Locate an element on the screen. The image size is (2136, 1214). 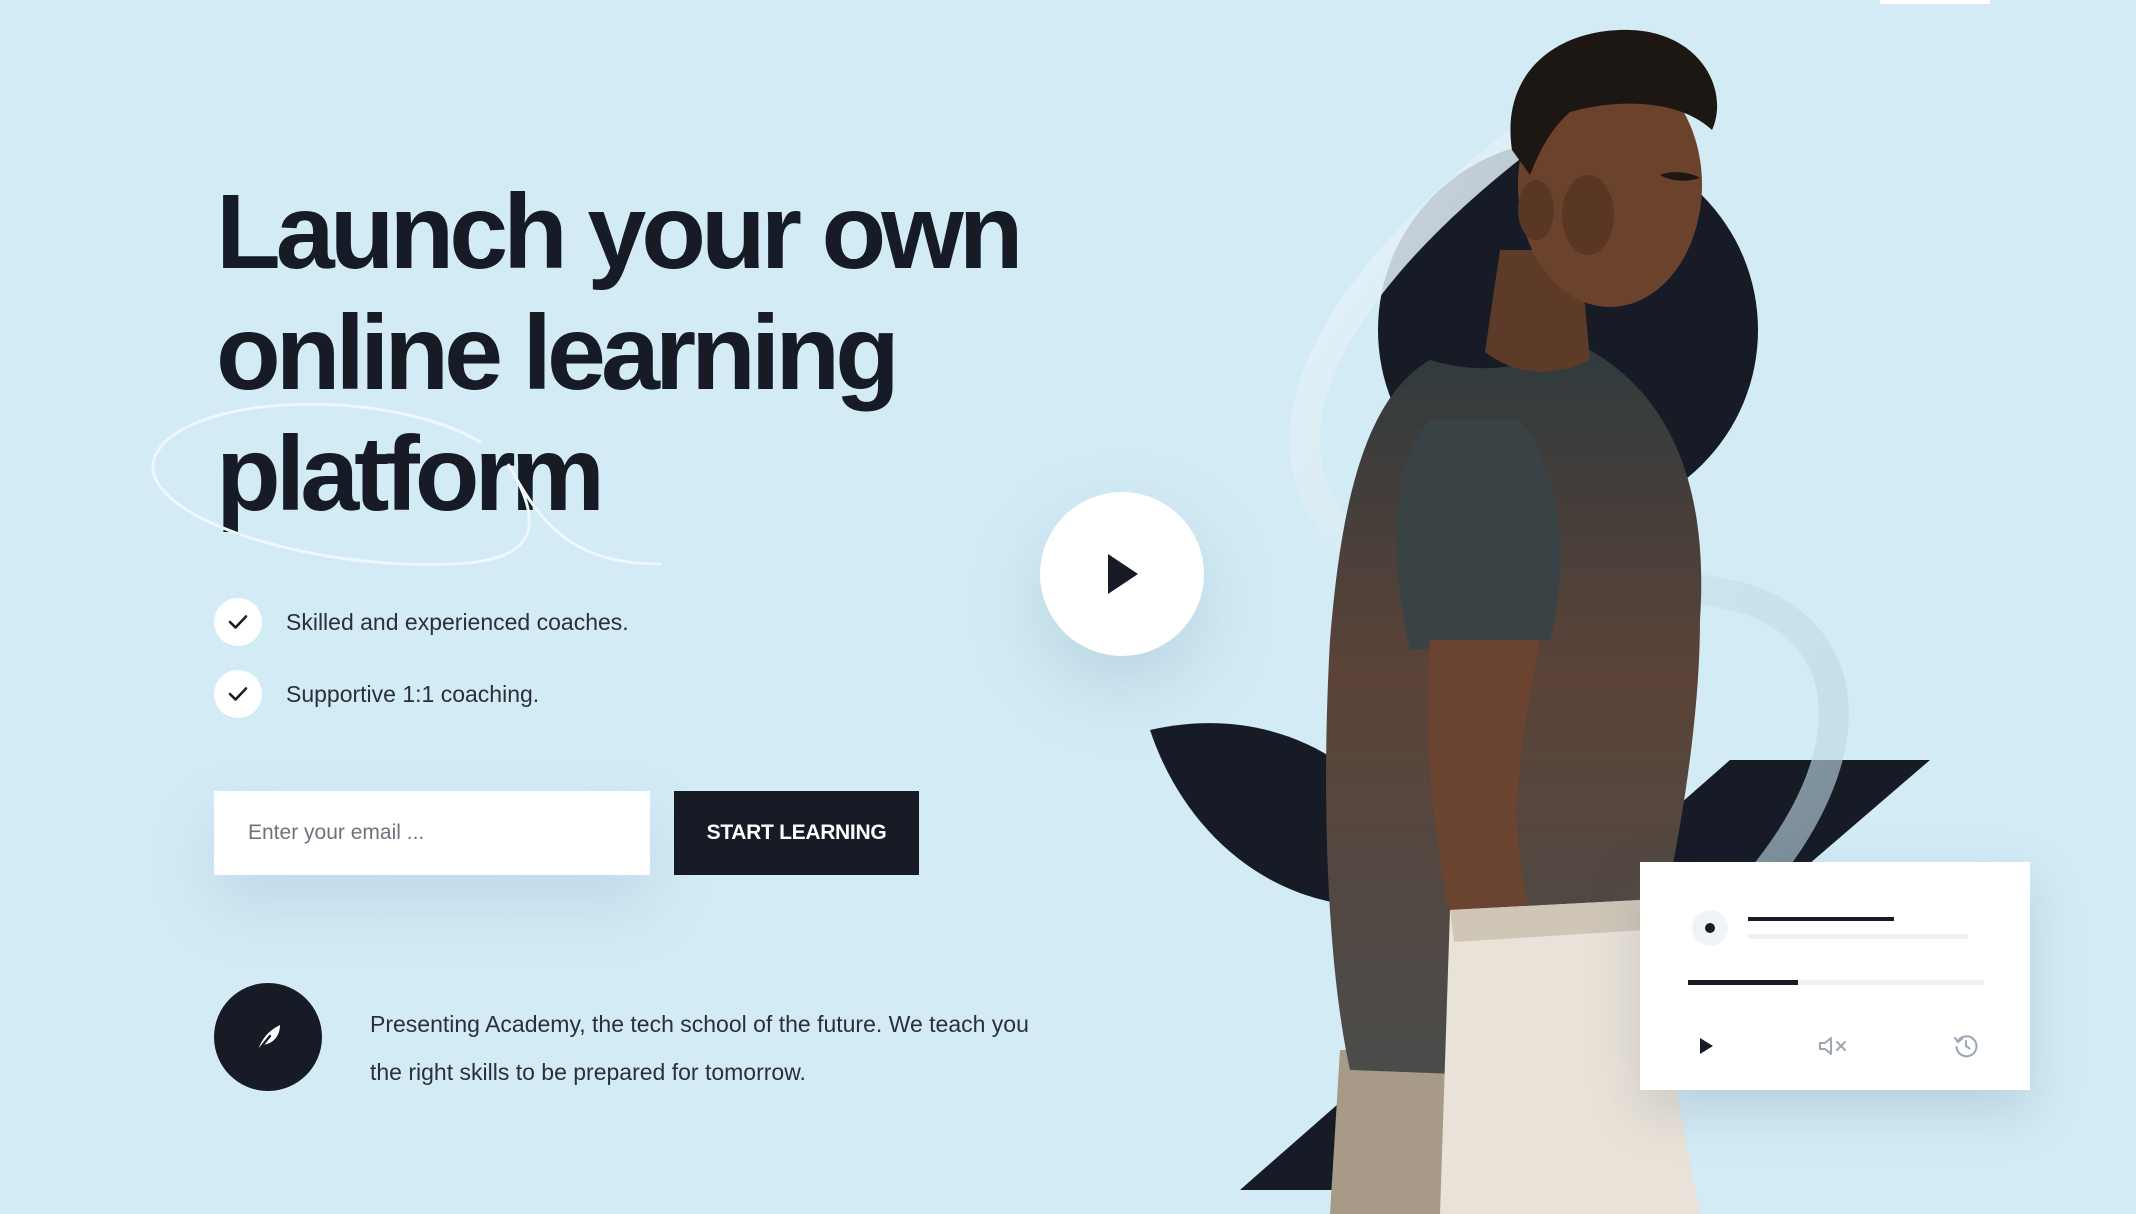
play-video-button is located at coordinates (1122, 574).